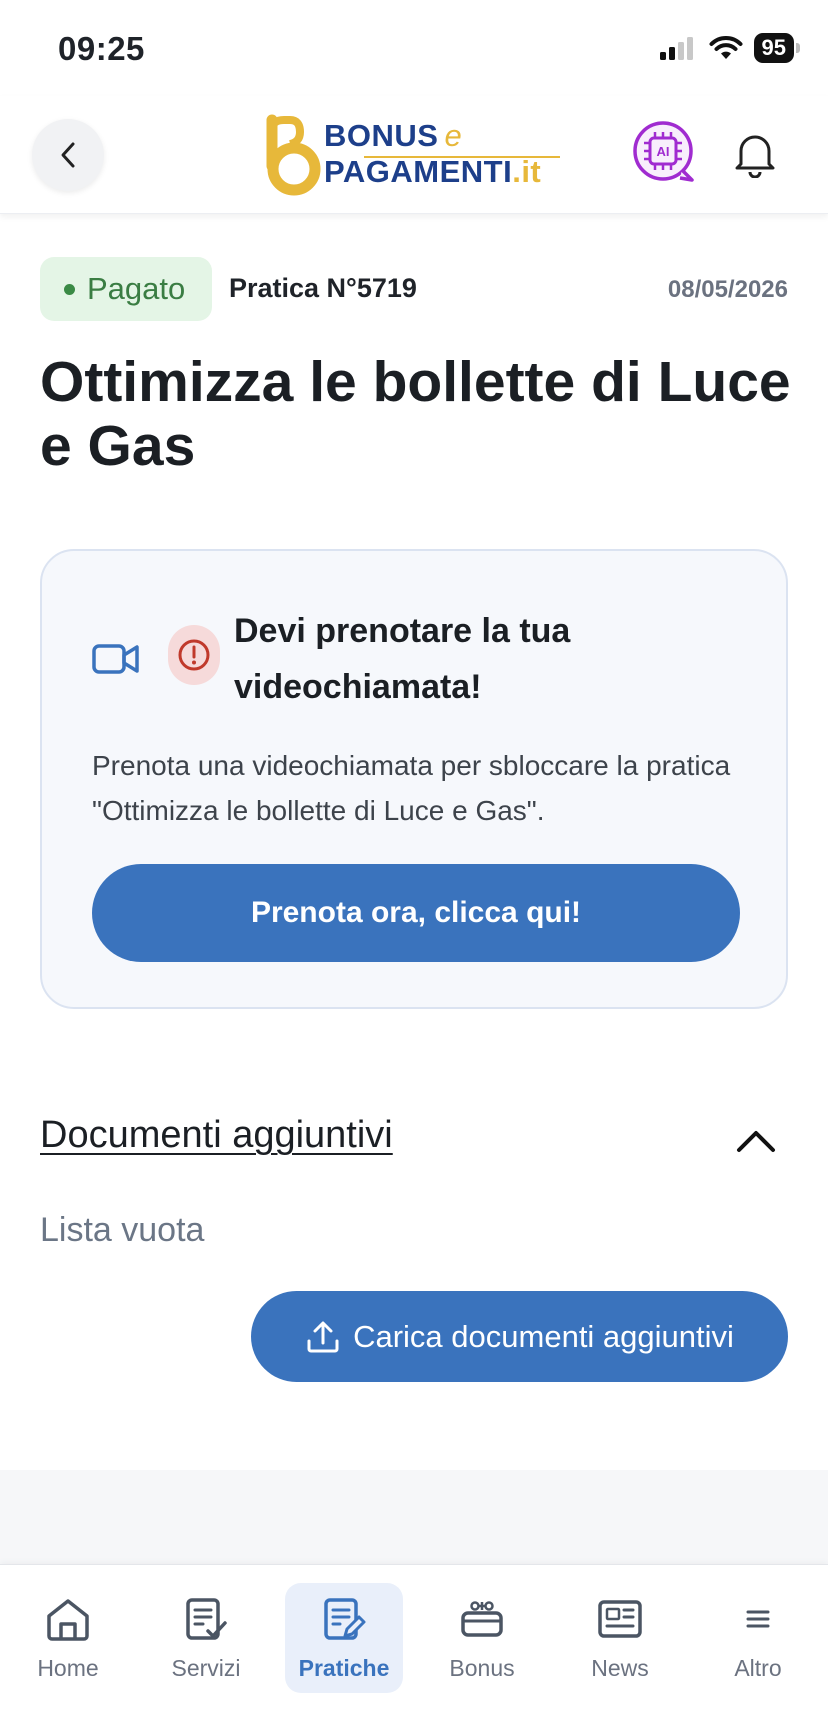 The image size is (828, 1713). I want to click on practice-date: 08/05/2026, so click(727, 289).